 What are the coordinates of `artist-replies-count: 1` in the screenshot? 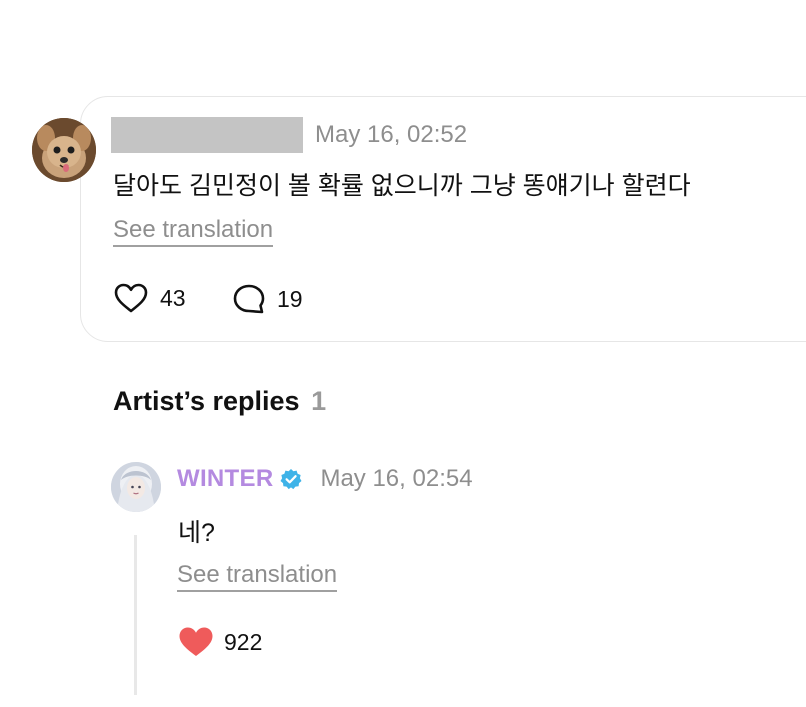 It's located at (319, 401).